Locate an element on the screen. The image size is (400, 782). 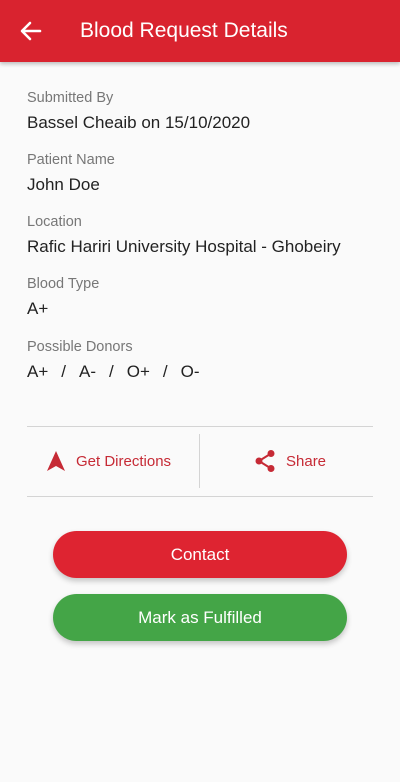
navigation-icon is located at coordinates (56, 461).